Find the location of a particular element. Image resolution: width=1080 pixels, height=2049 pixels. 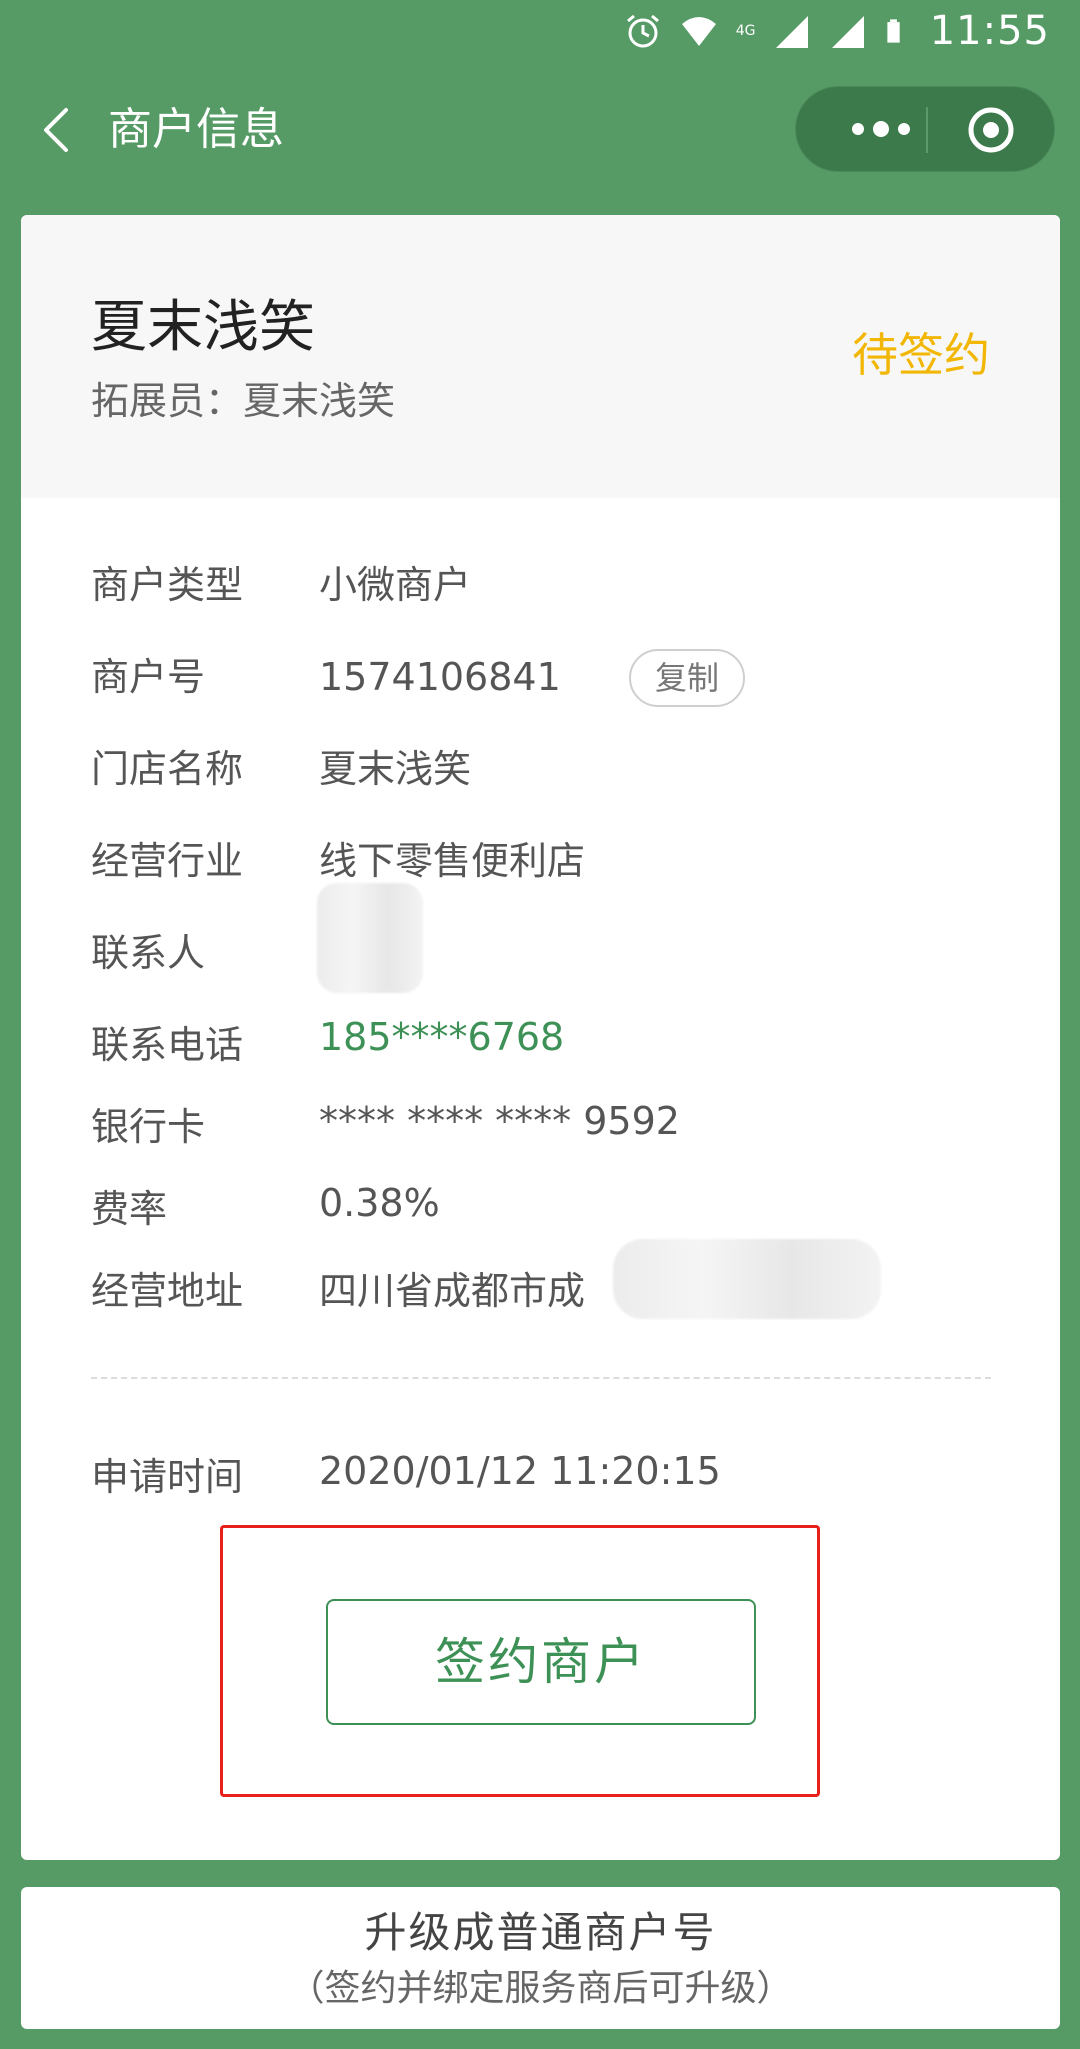

detail-label: 商户类型 is located at coordinates (167, 585).